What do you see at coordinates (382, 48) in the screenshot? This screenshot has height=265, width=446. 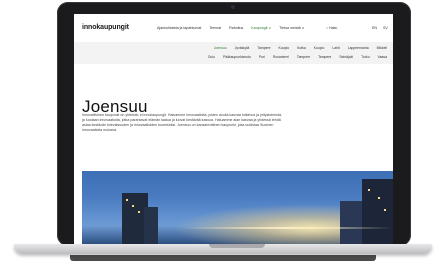 I see `city-link: Mikkeli` at bounding box center [382, 48].